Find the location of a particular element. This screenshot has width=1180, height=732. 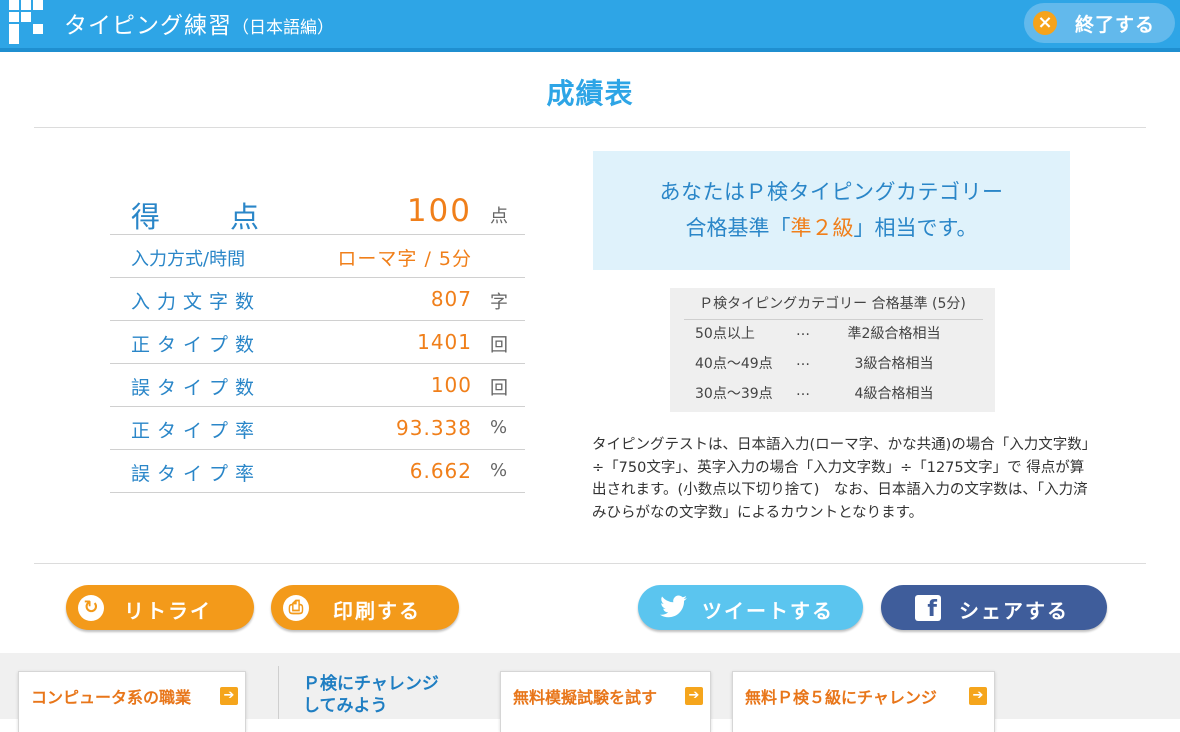

stat-value: 807 is located at coordinates (451, 299).